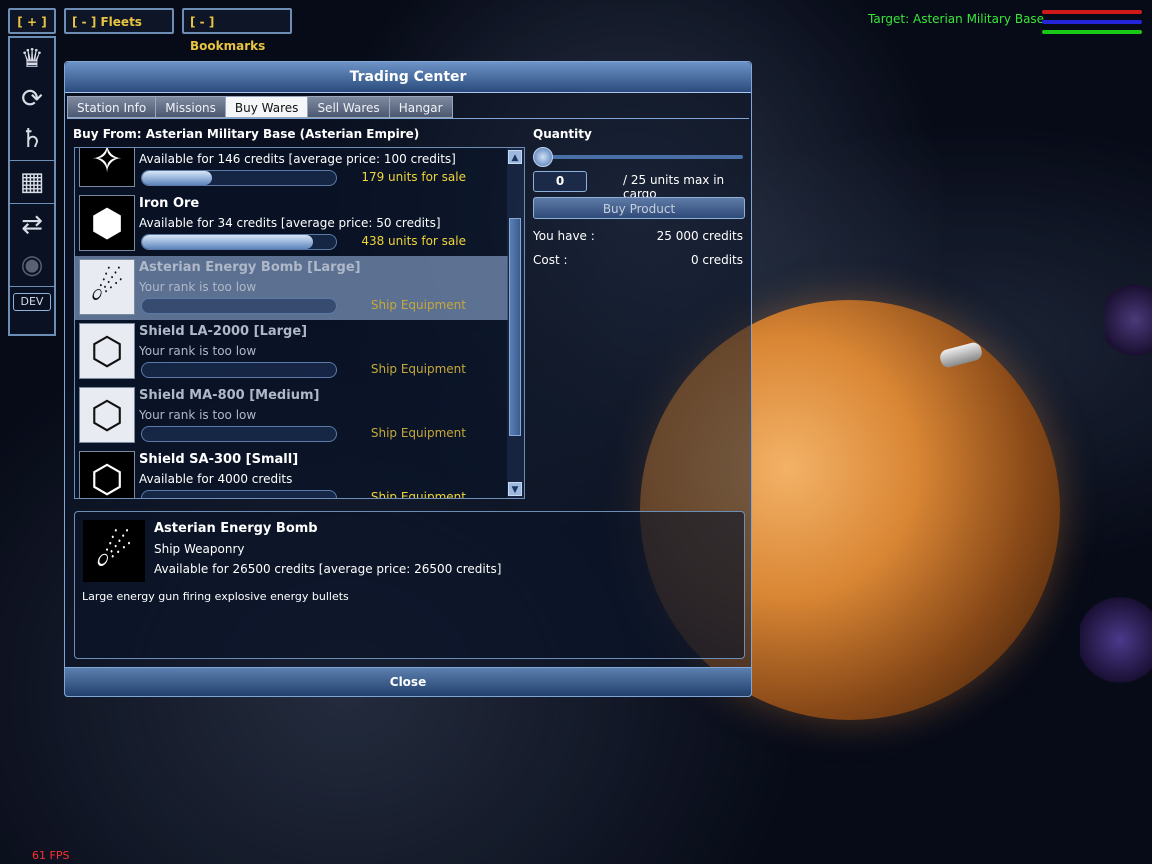 Image resolution: width=1152 pixels, height=864 pixels. What do you see at coordinates (699, 236) in the screenshot?
I see `you-have-value: 25 000 credits` at bounding box center [699, 236].